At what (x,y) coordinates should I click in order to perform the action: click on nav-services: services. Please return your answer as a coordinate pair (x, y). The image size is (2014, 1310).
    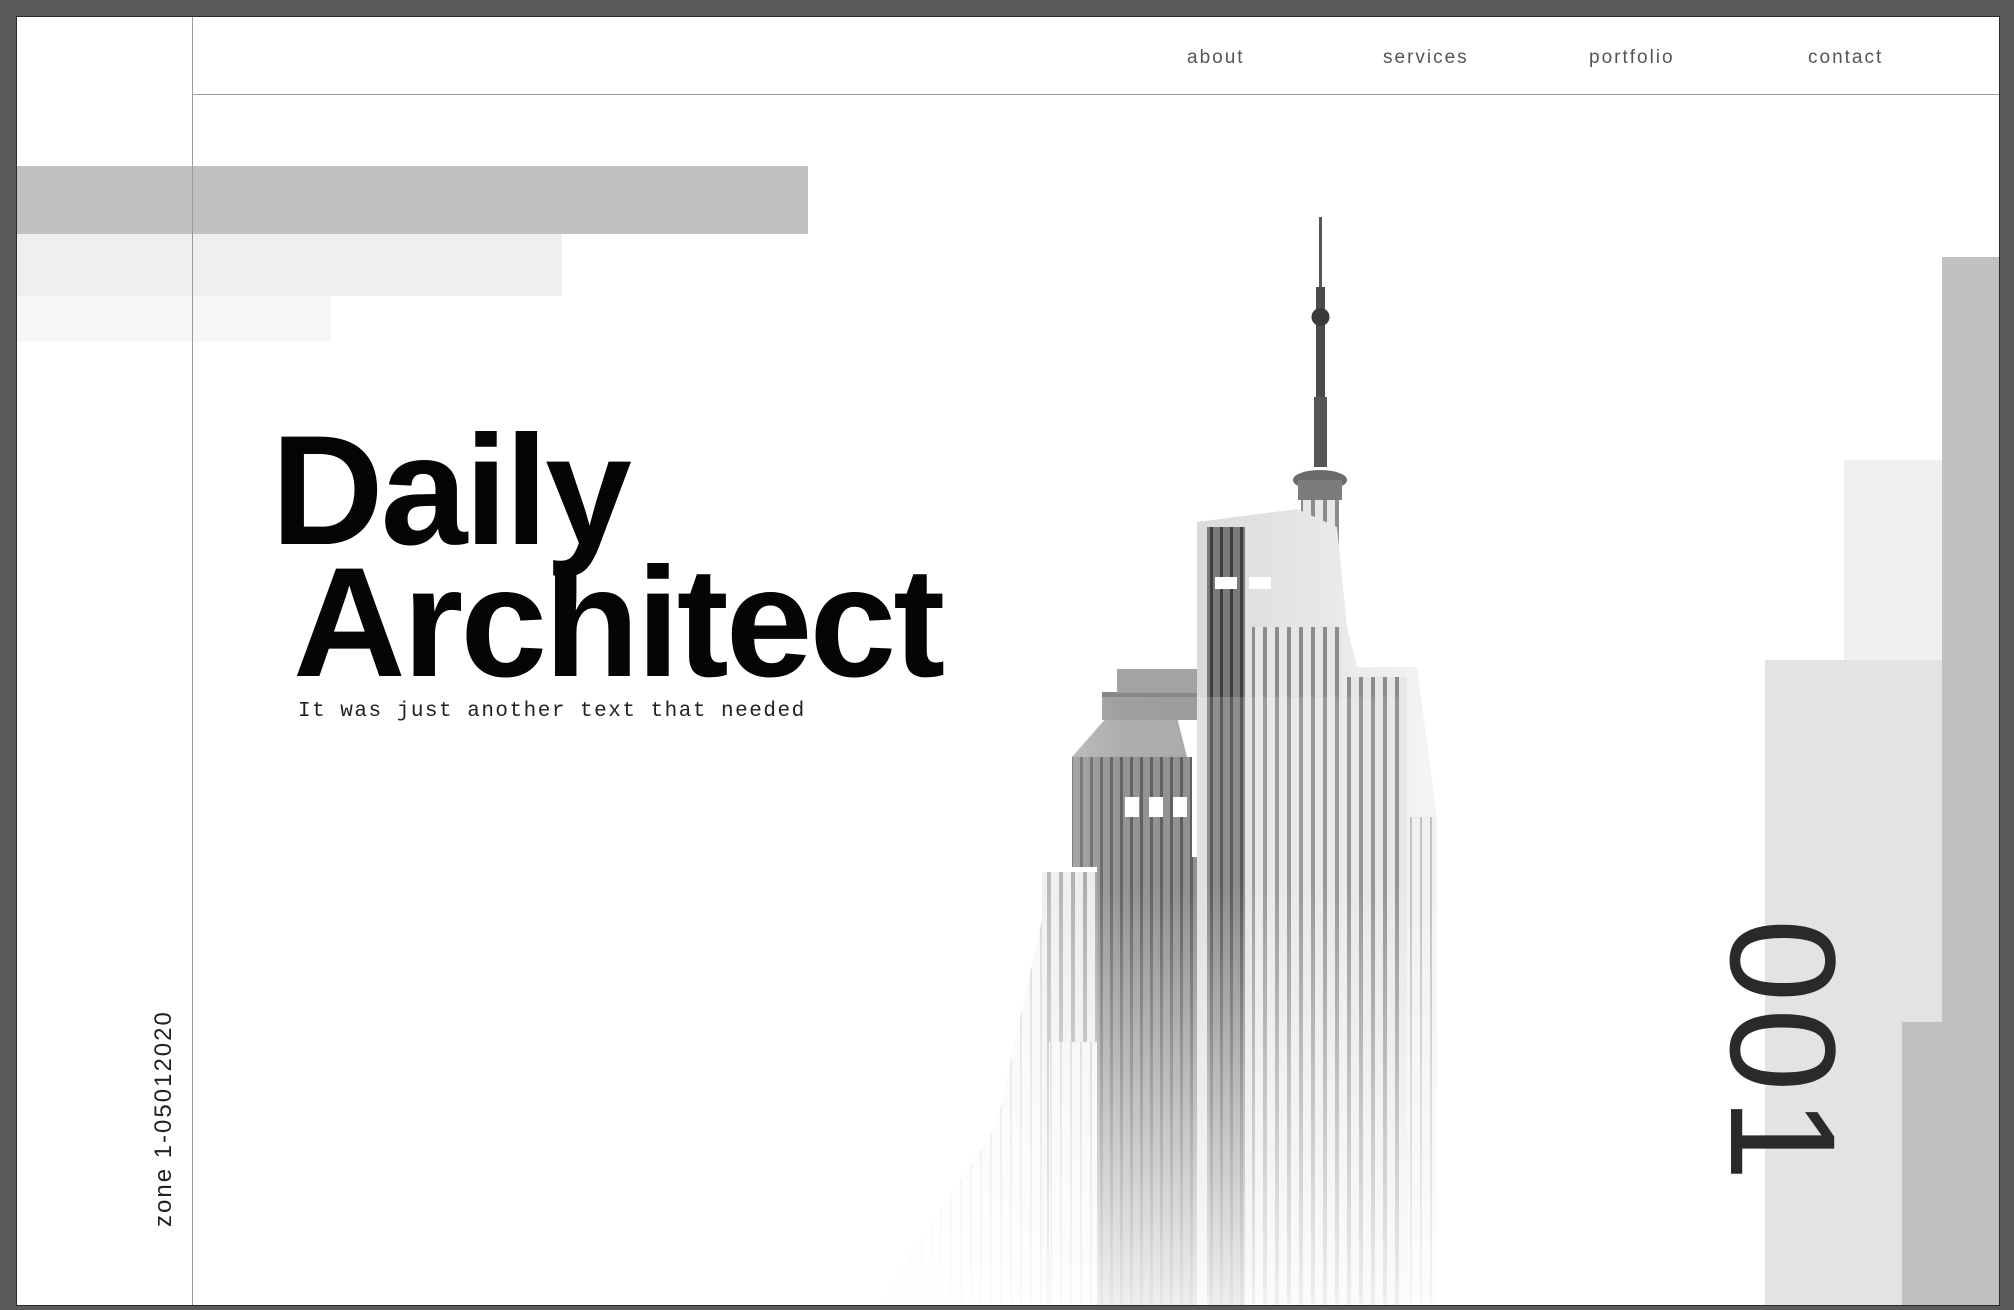
    Looking at the image, I should click on (1426, 58).